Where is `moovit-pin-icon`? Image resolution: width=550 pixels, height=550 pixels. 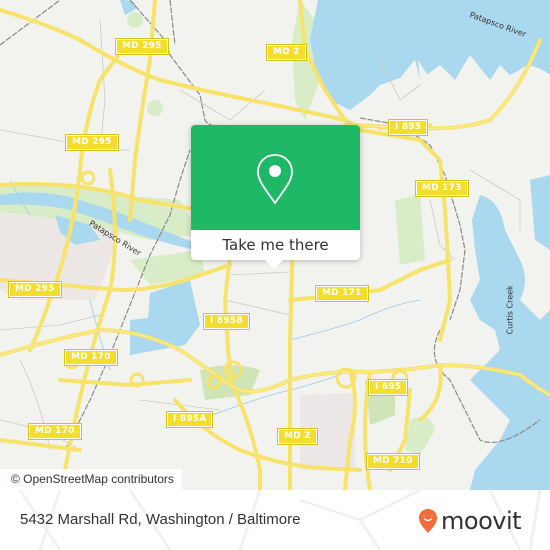 moovit-pin-icon is located at coordinates (428, 521).